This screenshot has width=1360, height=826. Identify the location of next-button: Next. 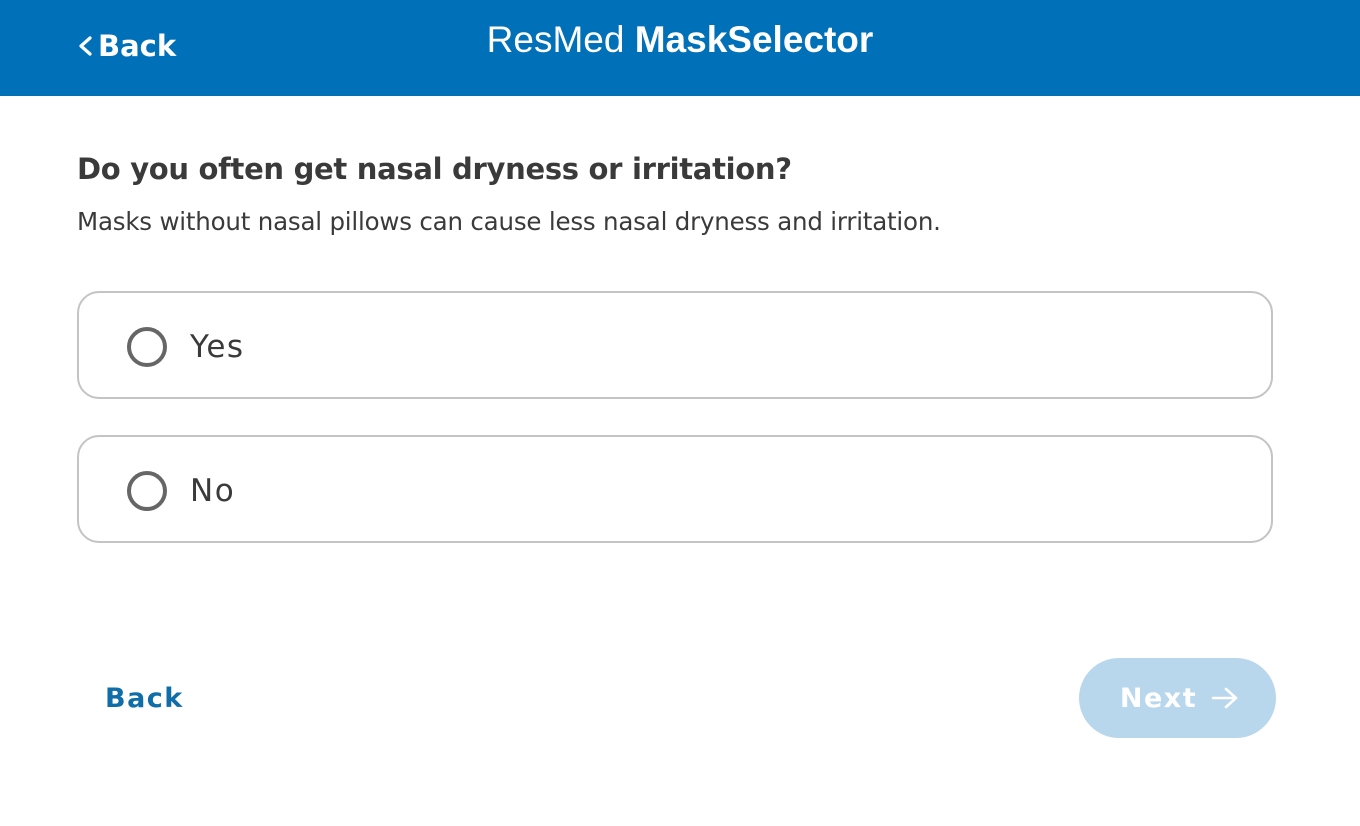
(1177, 698).